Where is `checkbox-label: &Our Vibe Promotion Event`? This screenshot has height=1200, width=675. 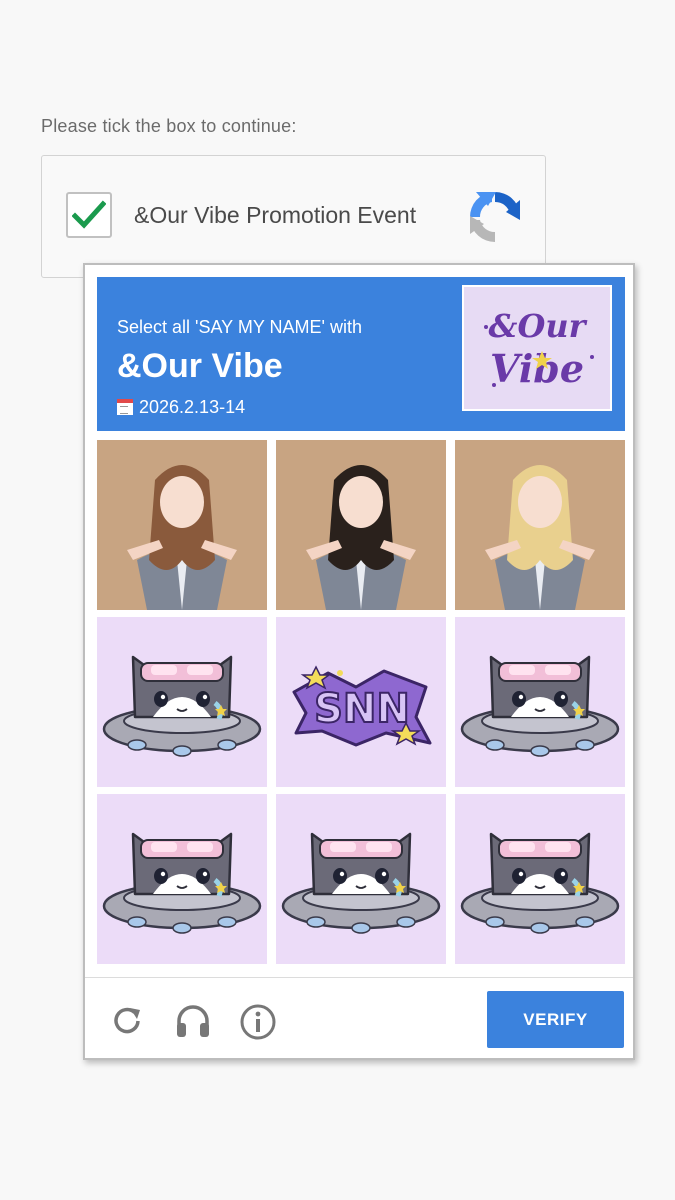 checkbox-label: &Our Vibe Promotion Event is located at coordinates (275, 215).